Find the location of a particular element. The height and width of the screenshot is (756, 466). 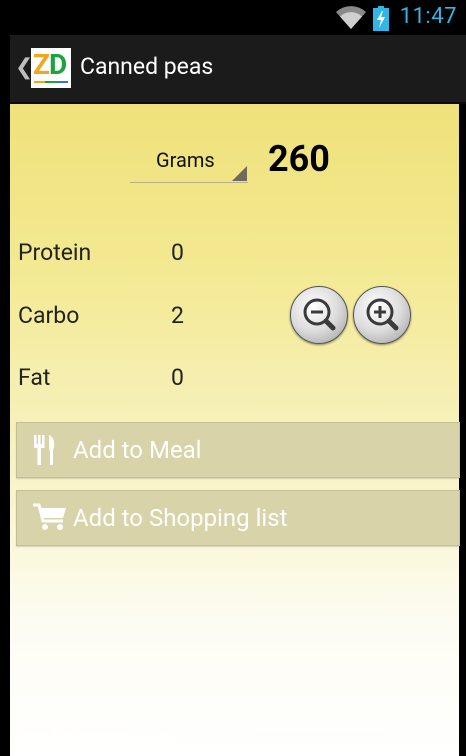

unit-dropdown: Grams is located at coordinates (189, 164).